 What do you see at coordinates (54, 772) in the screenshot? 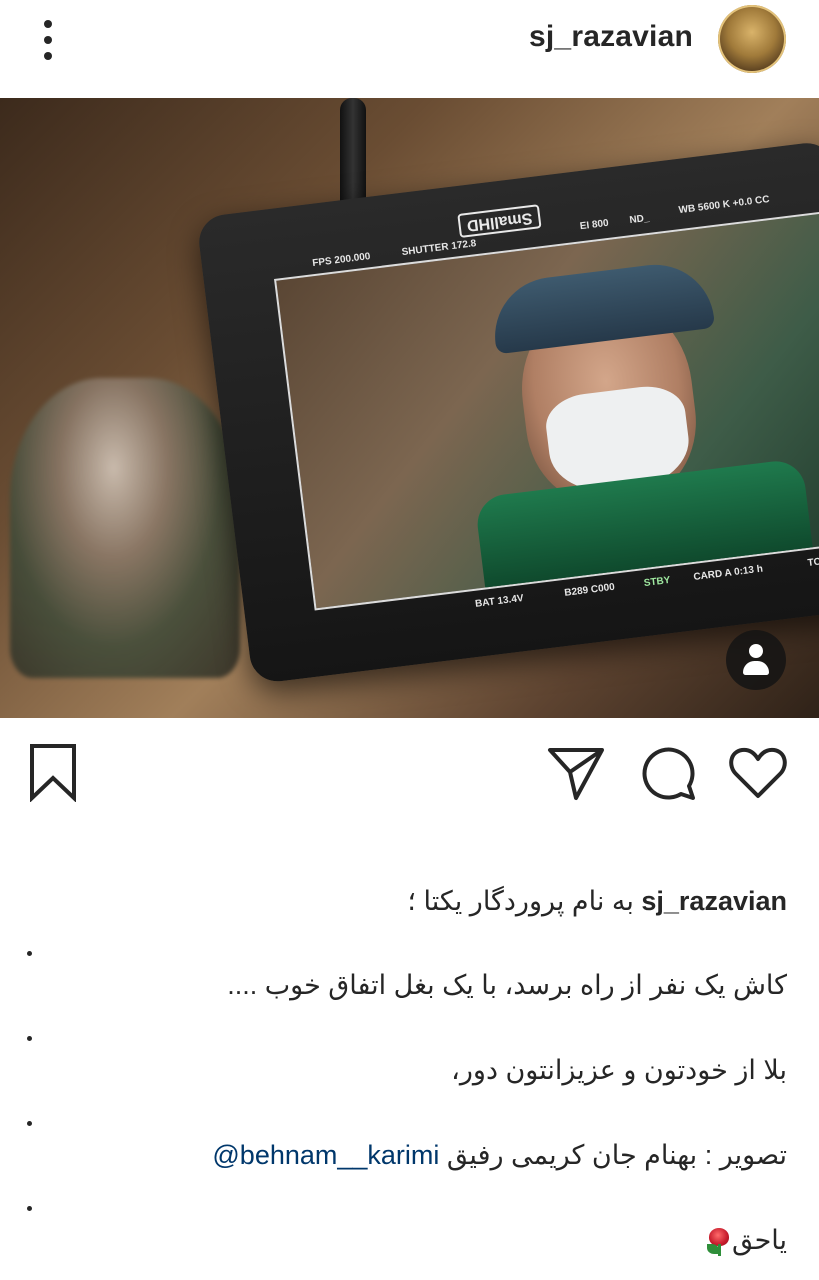
I see `bookmark-icon` at bounding box center [54, 772].